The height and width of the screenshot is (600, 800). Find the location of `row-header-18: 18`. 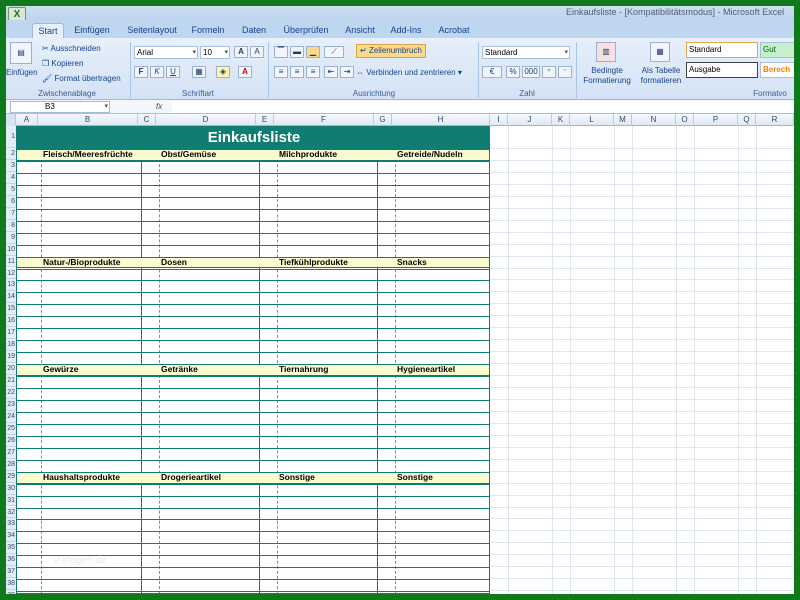

row-header-18: 18 is located at coordinates (11, 345).